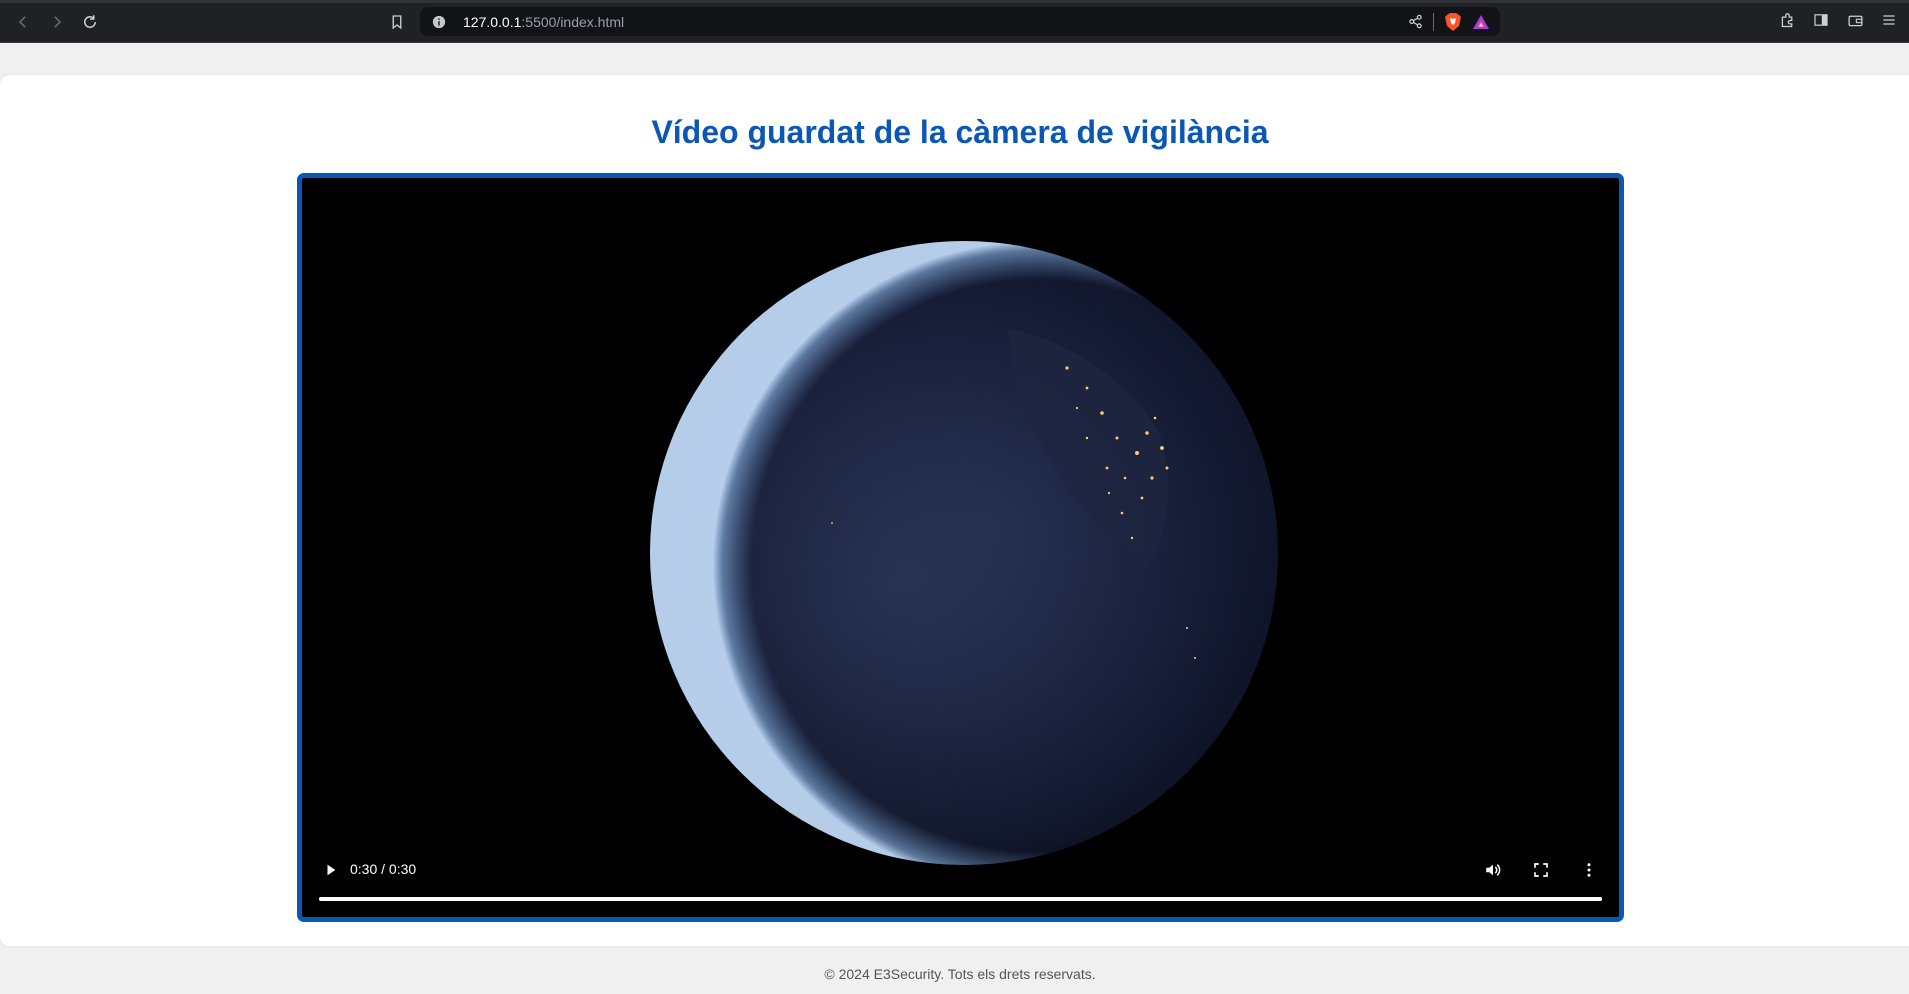 The height and width of the screenshot is (994, 1909). I want to click on info-icon, so click(439, 22).